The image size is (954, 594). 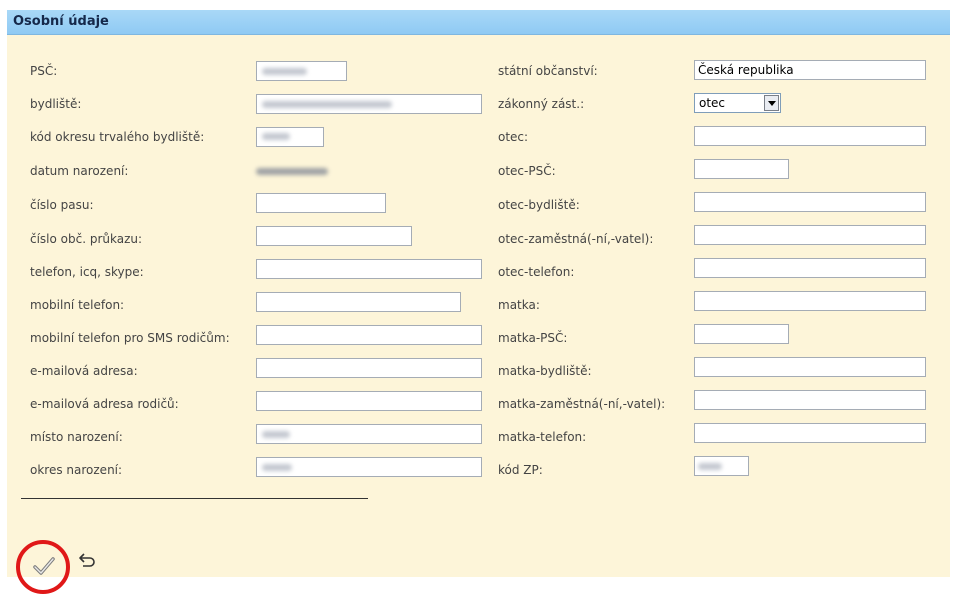 I want to click on mobile-phone-field, so click(x=358, y=302).